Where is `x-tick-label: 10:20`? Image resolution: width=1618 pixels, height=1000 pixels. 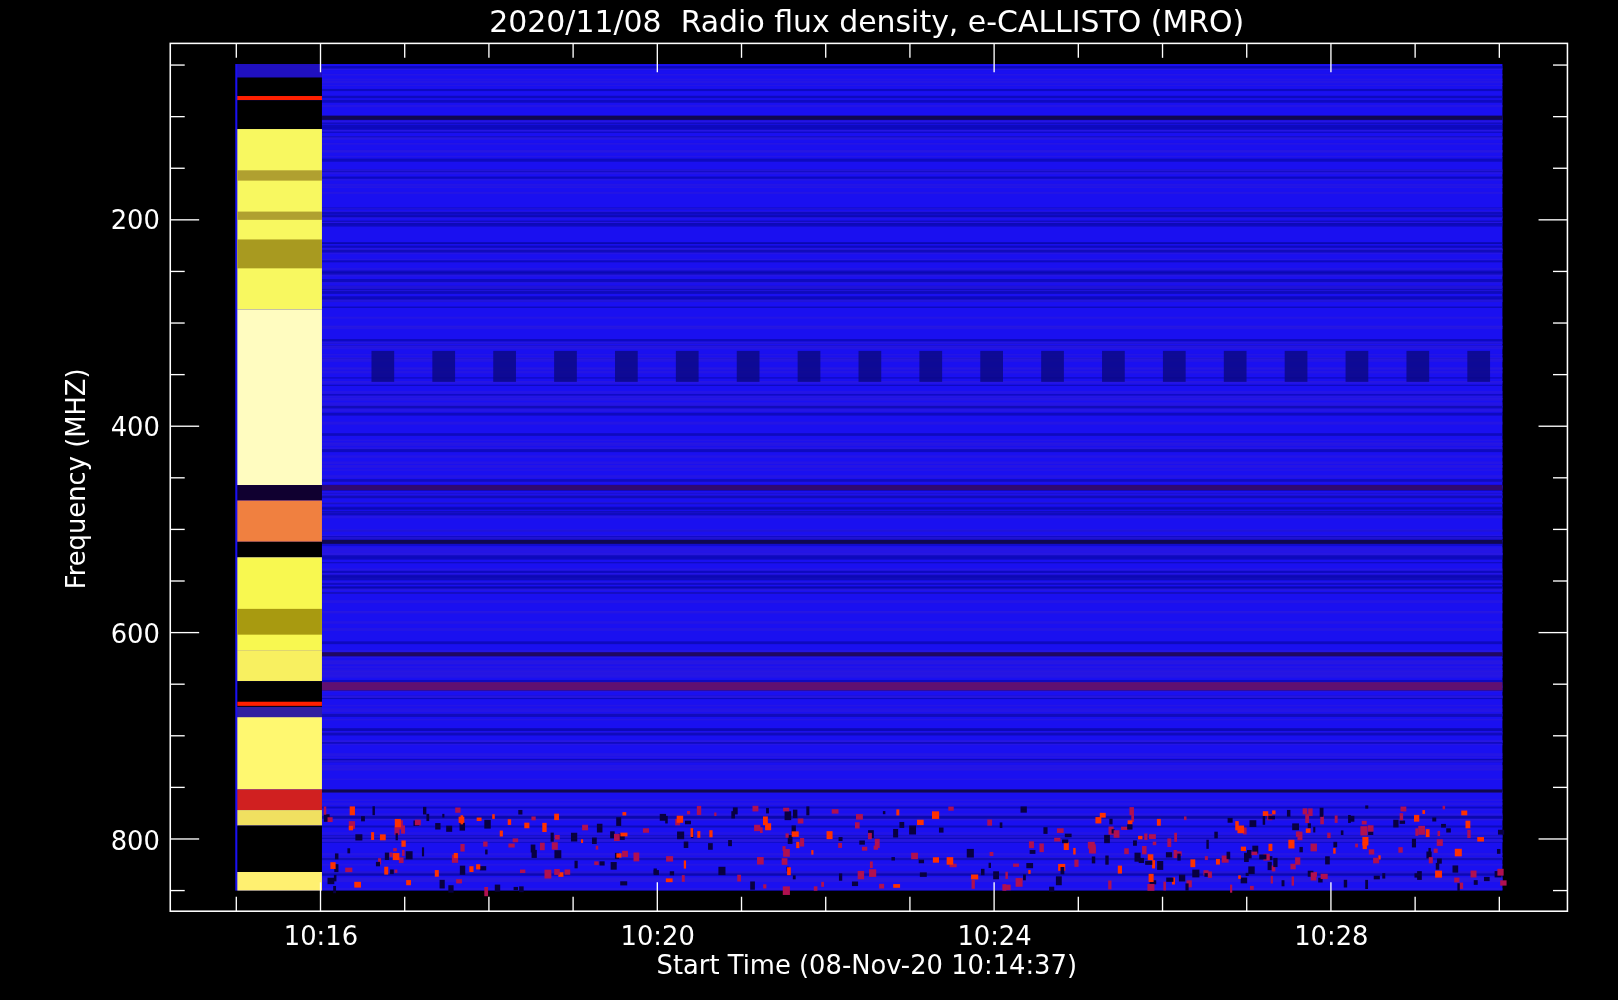 x-tick-label: 10:20 is located at coordinates (657, 936).